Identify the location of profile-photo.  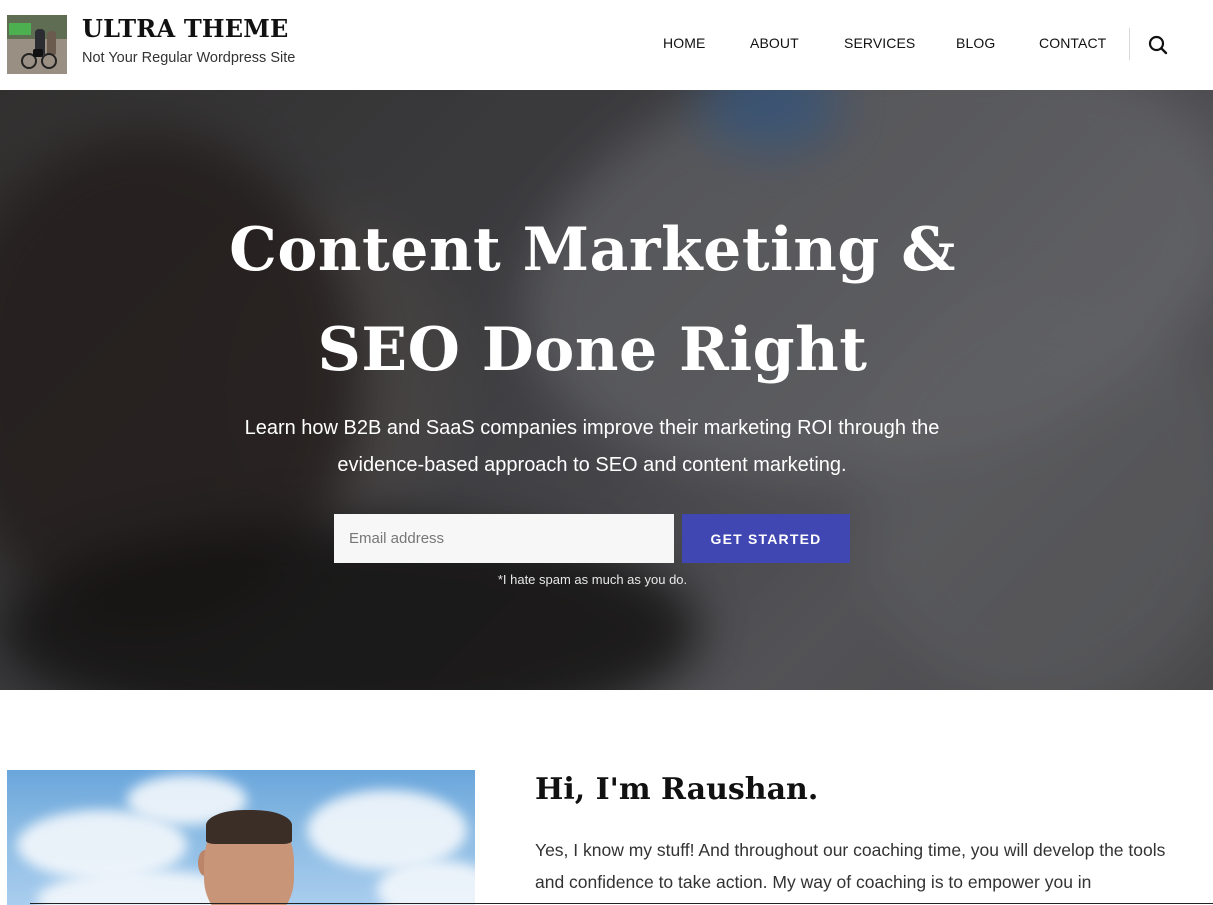
(241, 837).